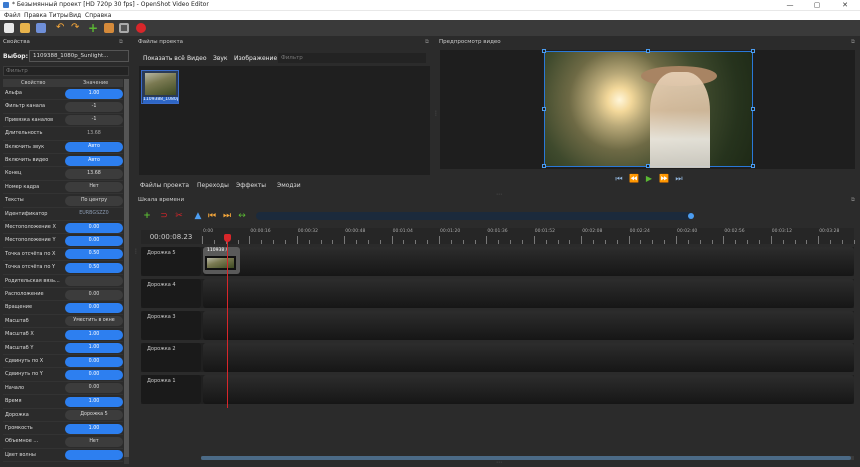 This screenshot has width=860, height=467. I want to click on property-row: Масштаб Уместить в окне, so click(63, 322).